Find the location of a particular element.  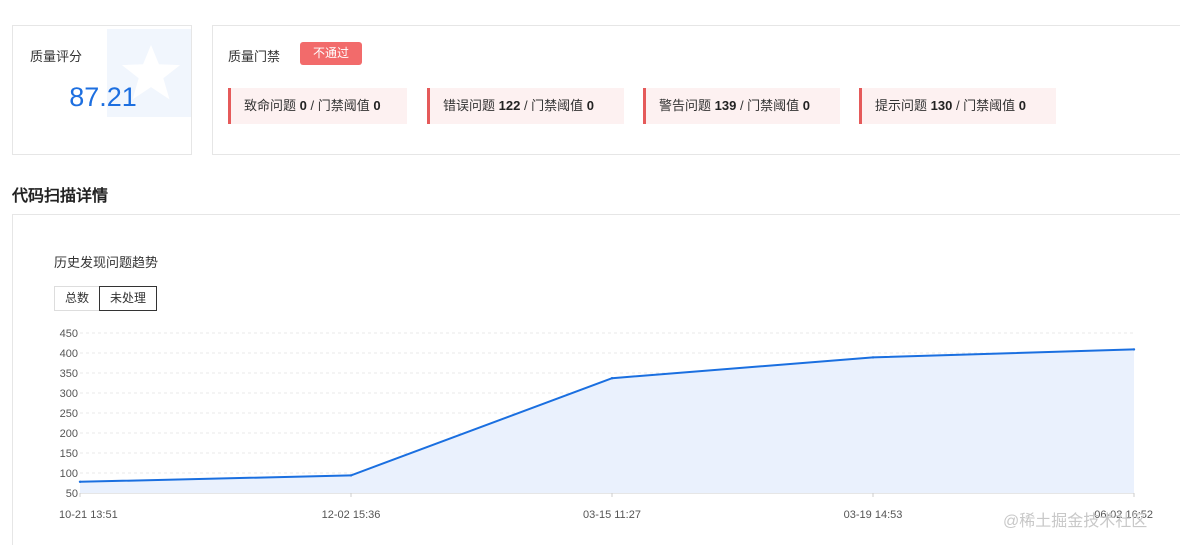

y-tick-label: 50 is located at coordinates (72, 494).